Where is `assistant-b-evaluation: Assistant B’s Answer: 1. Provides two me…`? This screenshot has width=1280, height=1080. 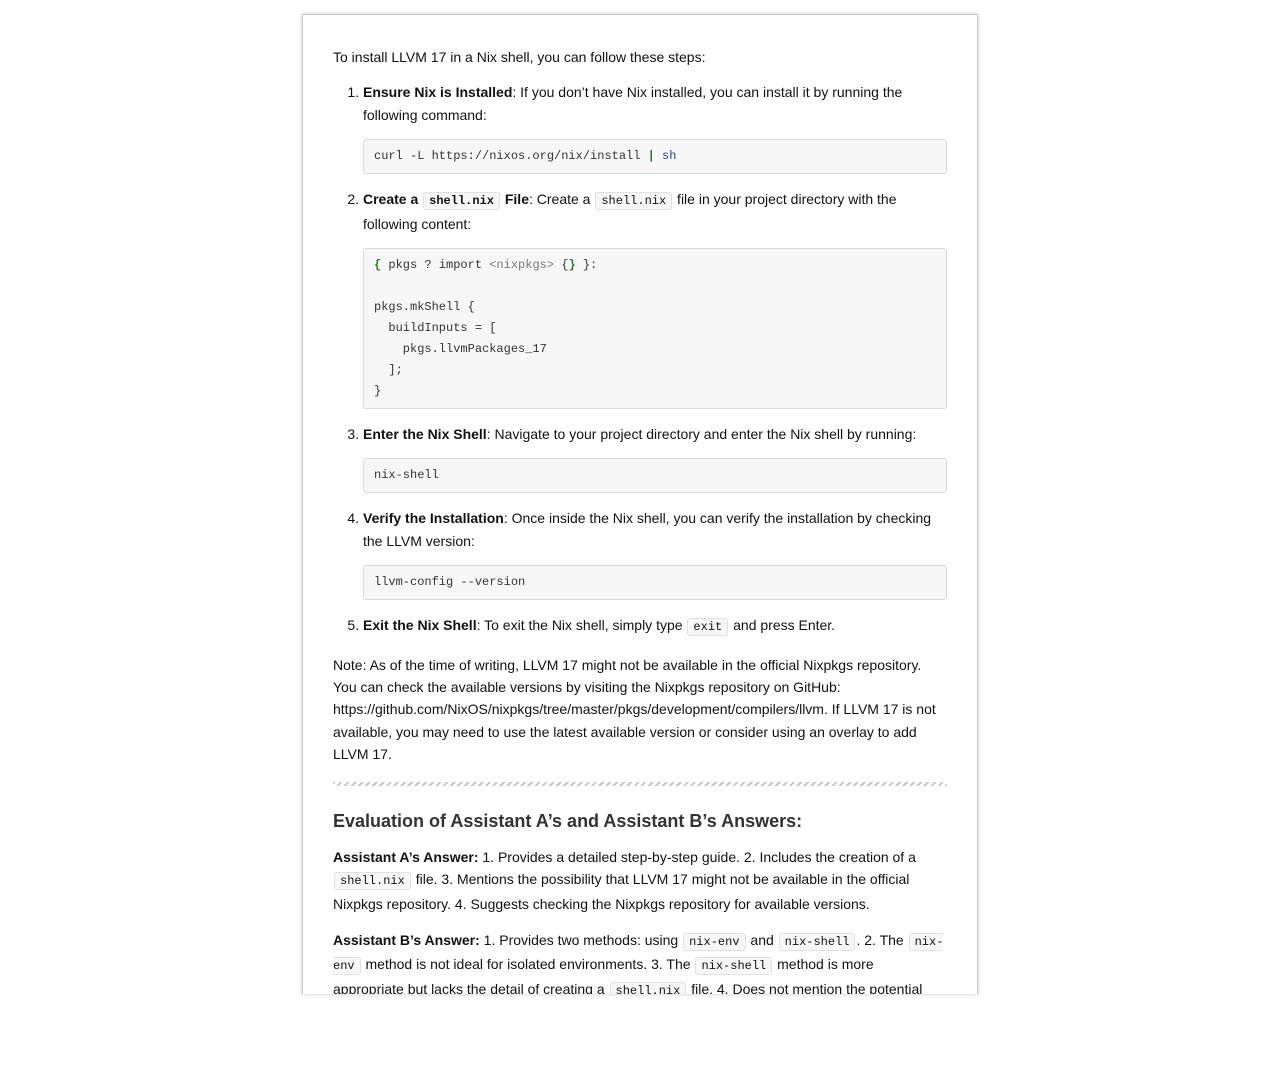 assistant-b-evaluation: Assistant B’s Answer: 1. Provides two me… is located at coordinates (640, 961).